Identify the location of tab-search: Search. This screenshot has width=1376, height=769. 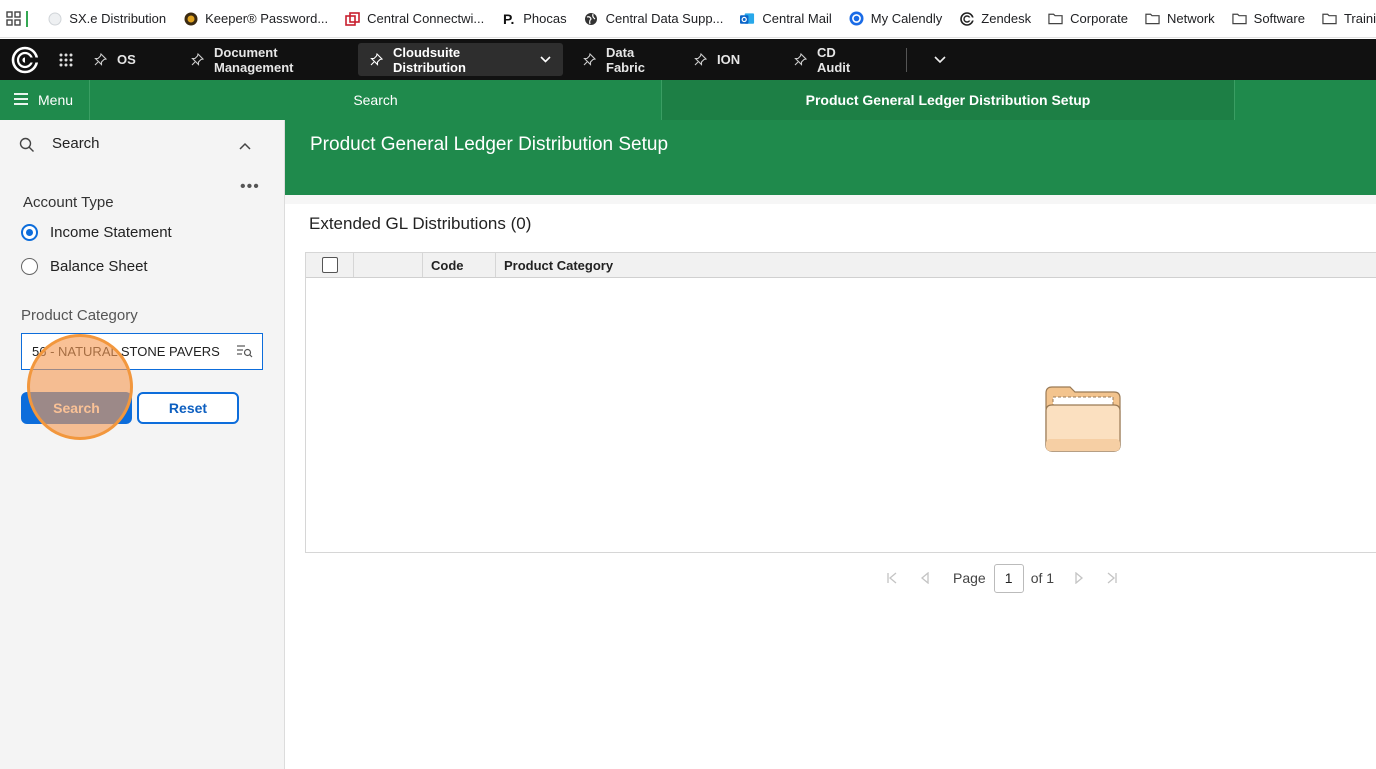
(376, 100).